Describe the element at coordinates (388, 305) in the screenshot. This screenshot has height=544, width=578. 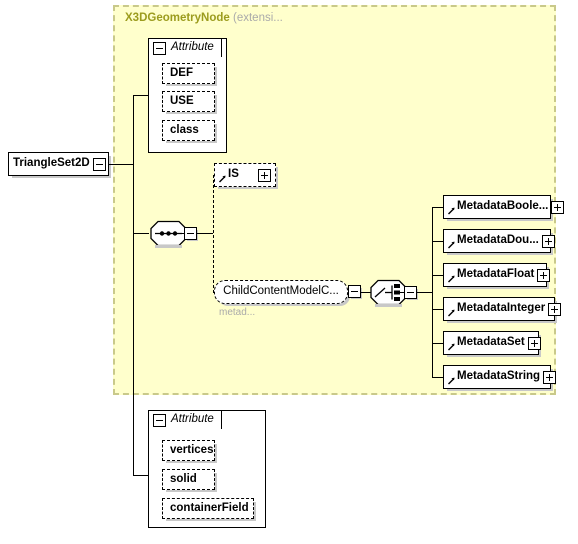
I see `choice-compositor-shadow` at that location.